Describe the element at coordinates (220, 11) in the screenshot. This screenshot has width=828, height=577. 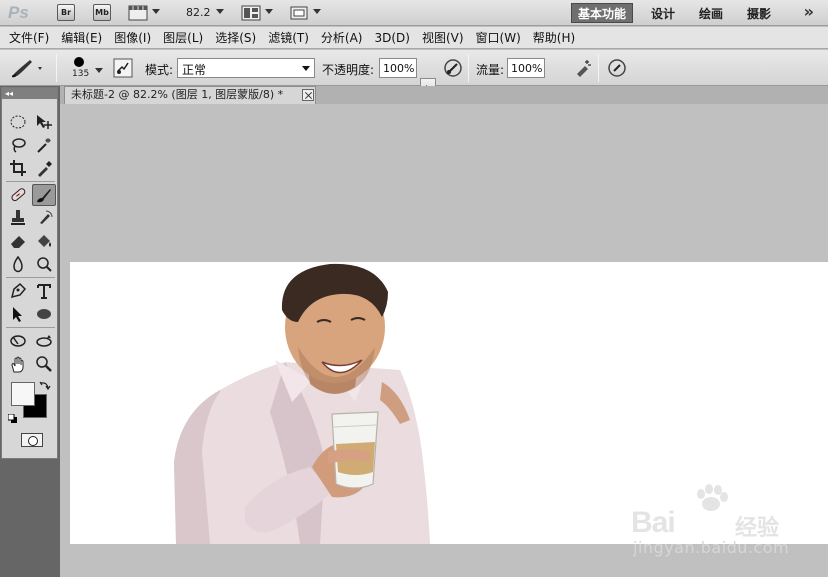
I see `zoom-dropdown-icon` at that location.